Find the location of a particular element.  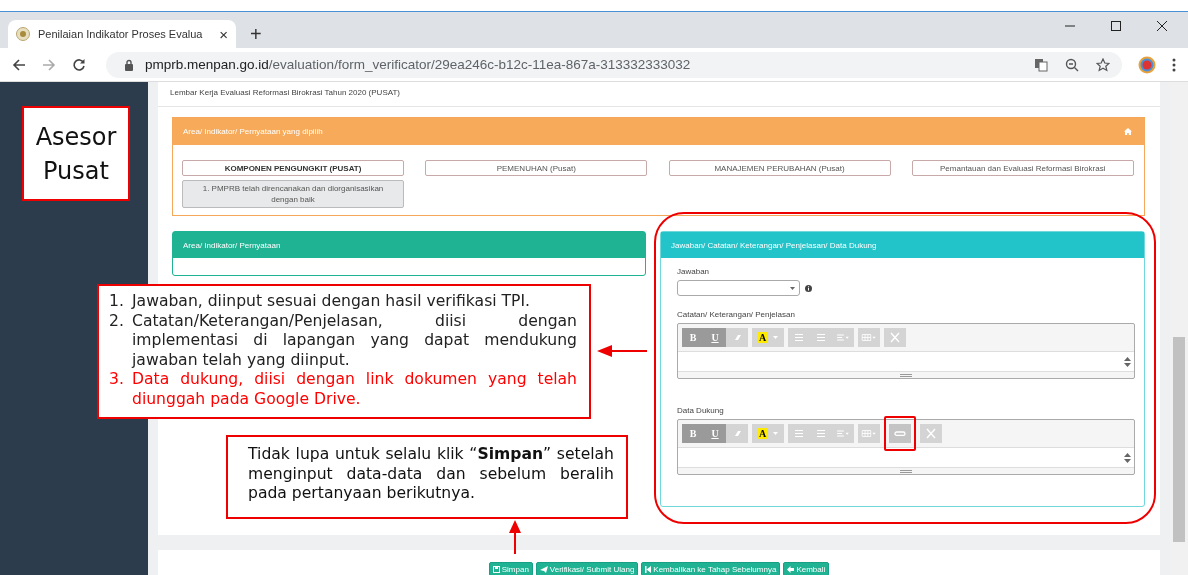

scrollbar-thumb is located at coordinates (1179, 439).